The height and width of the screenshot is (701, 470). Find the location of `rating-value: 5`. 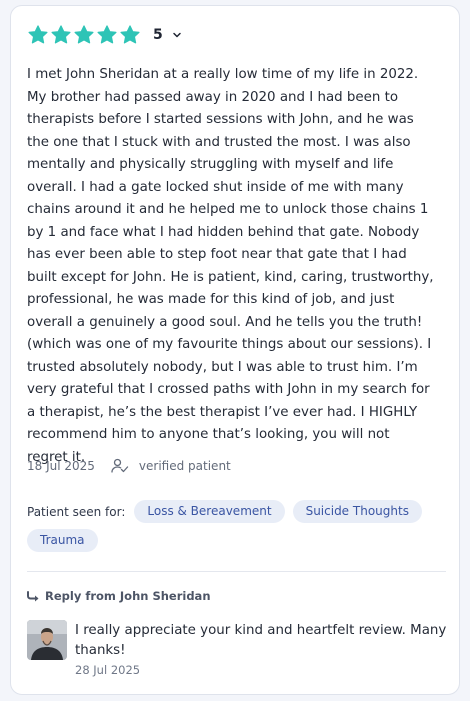

rating-value: 5 is located at coordinates (158, 35).